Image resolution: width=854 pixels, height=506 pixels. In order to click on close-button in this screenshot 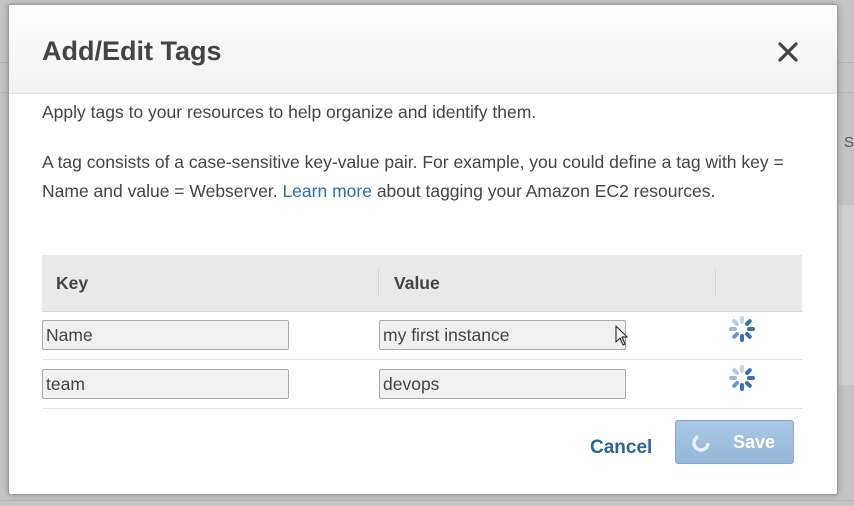, I will do `click(788, 52)`.